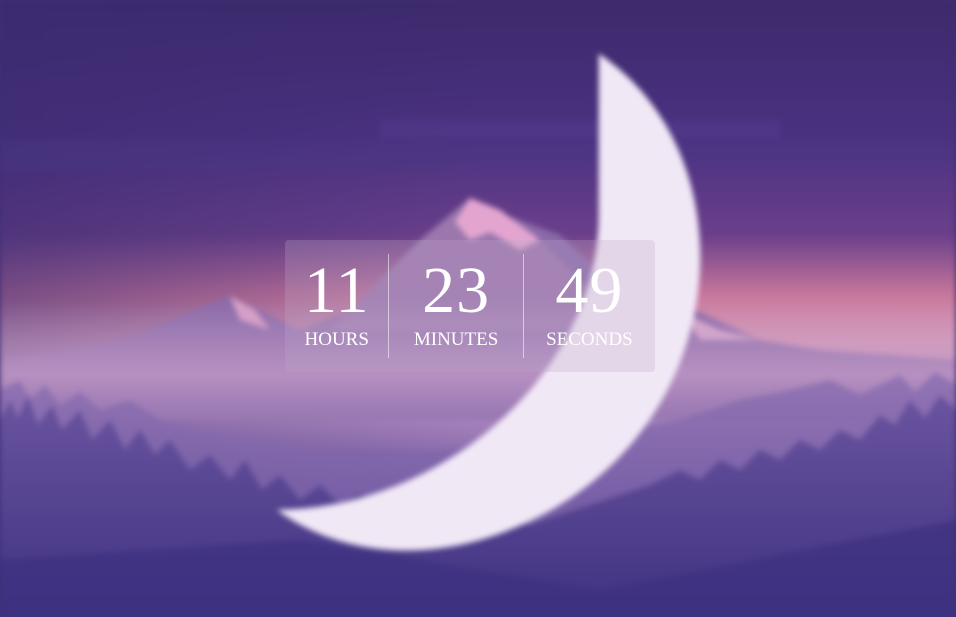 The image size is (956, 617). I want to click on seconds-unit: 49 SECONDS, so click(589, 306).